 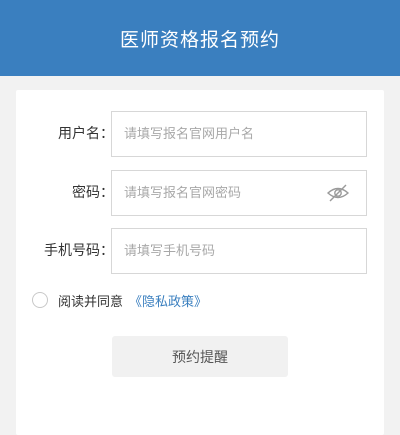 What do you see at coordinates (40, 300) in the screenshot?
I see `agreement-radio` at bounding box center [40, 300].